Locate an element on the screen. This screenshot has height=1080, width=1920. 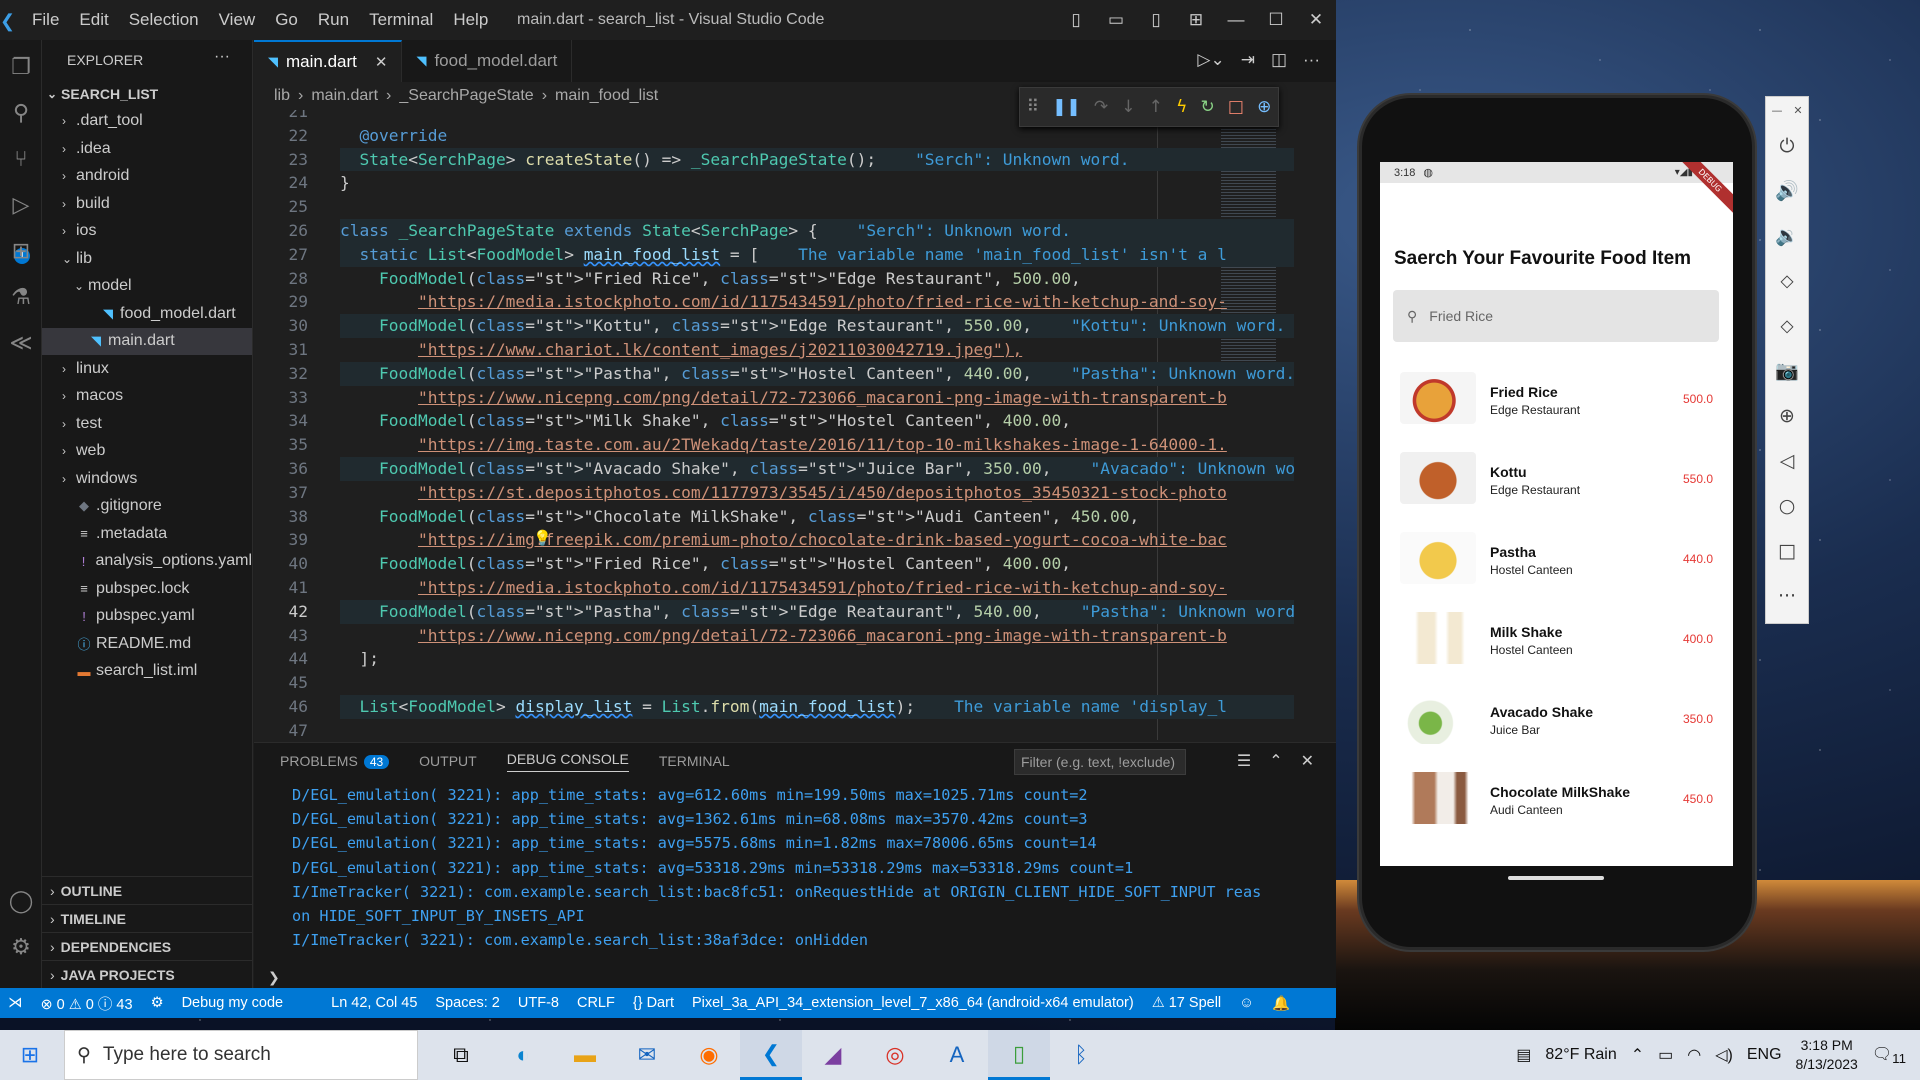
tab-main-dart: ◥ main.dart ✕ is located at coordinates (328, 61).